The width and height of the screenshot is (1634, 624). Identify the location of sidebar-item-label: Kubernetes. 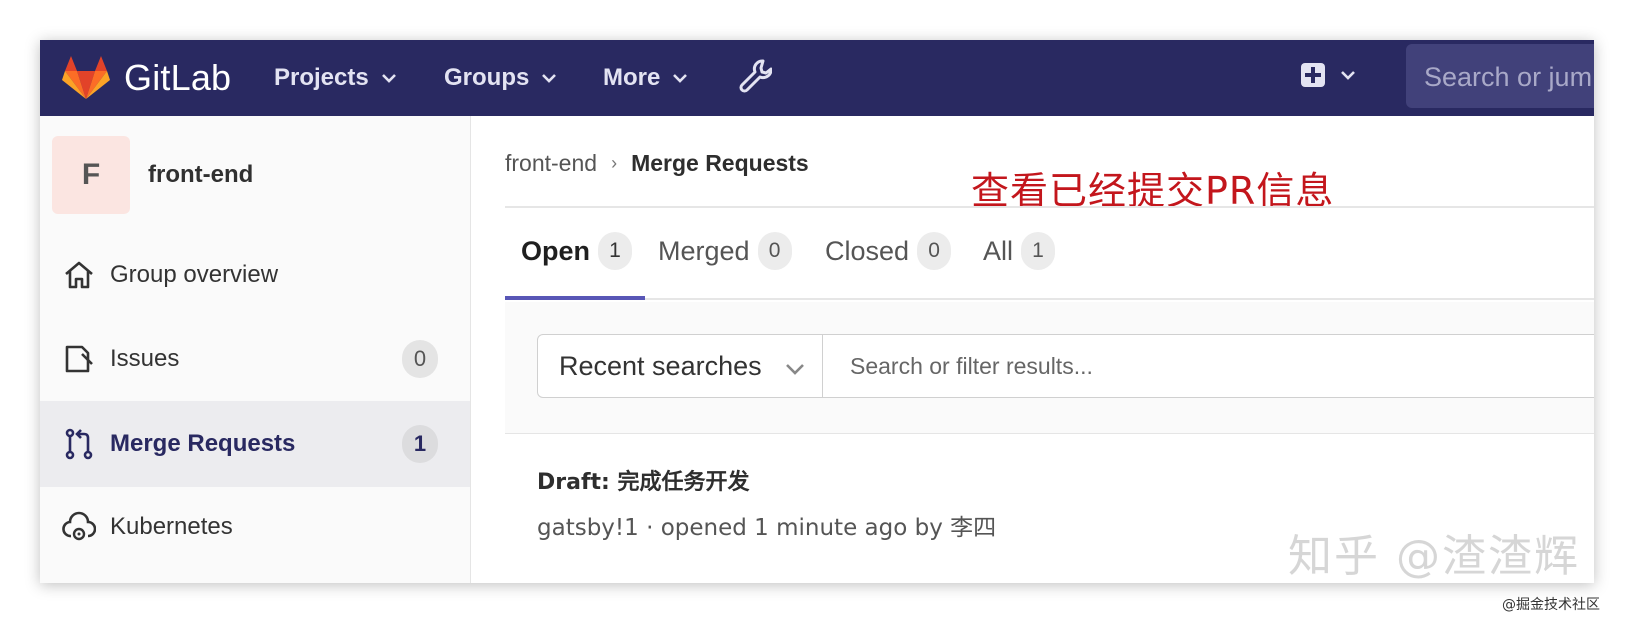
(171, 526).